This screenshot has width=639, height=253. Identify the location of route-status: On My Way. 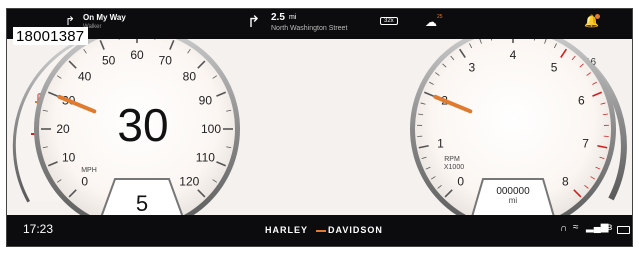
(104, 17).